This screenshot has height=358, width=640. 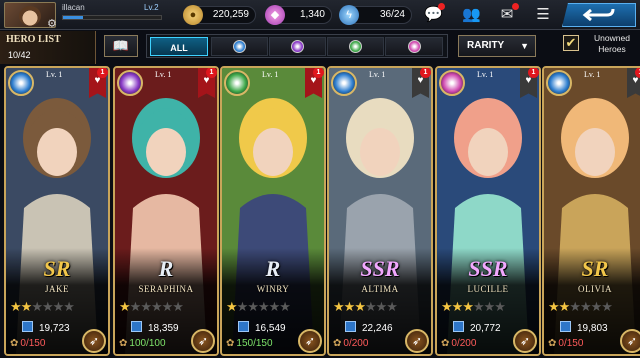 What do you see at coordinates (273, 289) in the screenshot?
I see `hero-name: WINRY` at bounding box center [273, 289].